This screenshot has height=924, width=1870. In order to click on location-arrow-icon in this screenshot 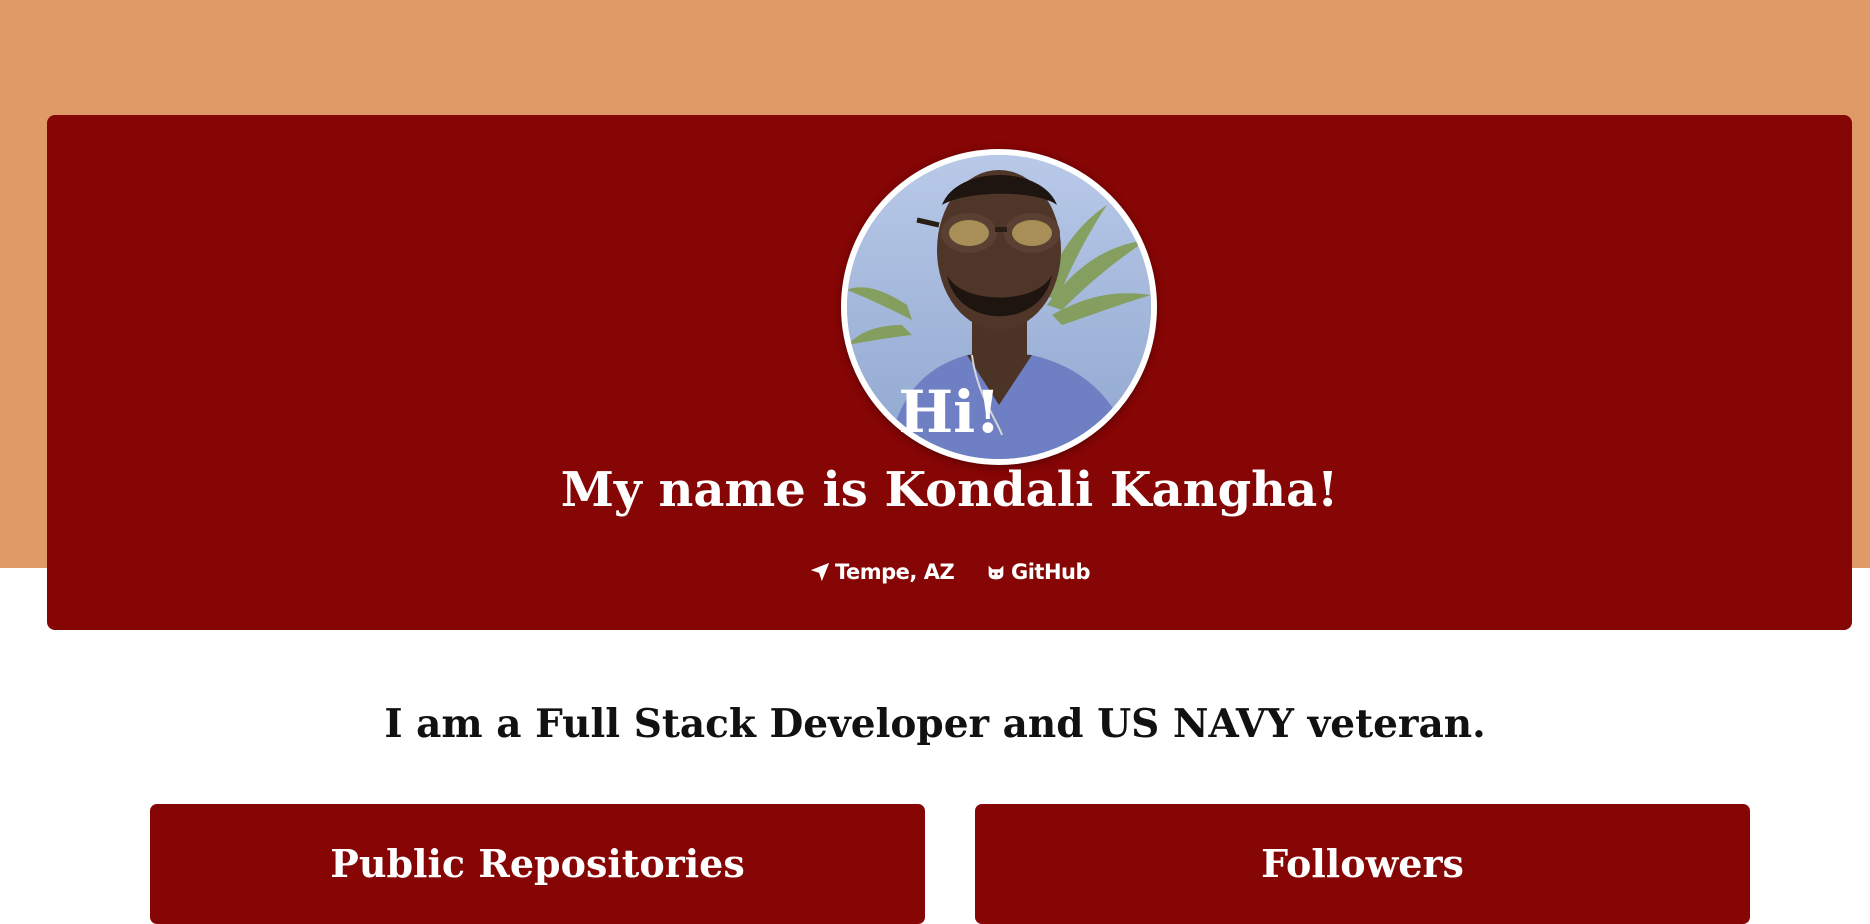, I will do `click(820, 572)`.